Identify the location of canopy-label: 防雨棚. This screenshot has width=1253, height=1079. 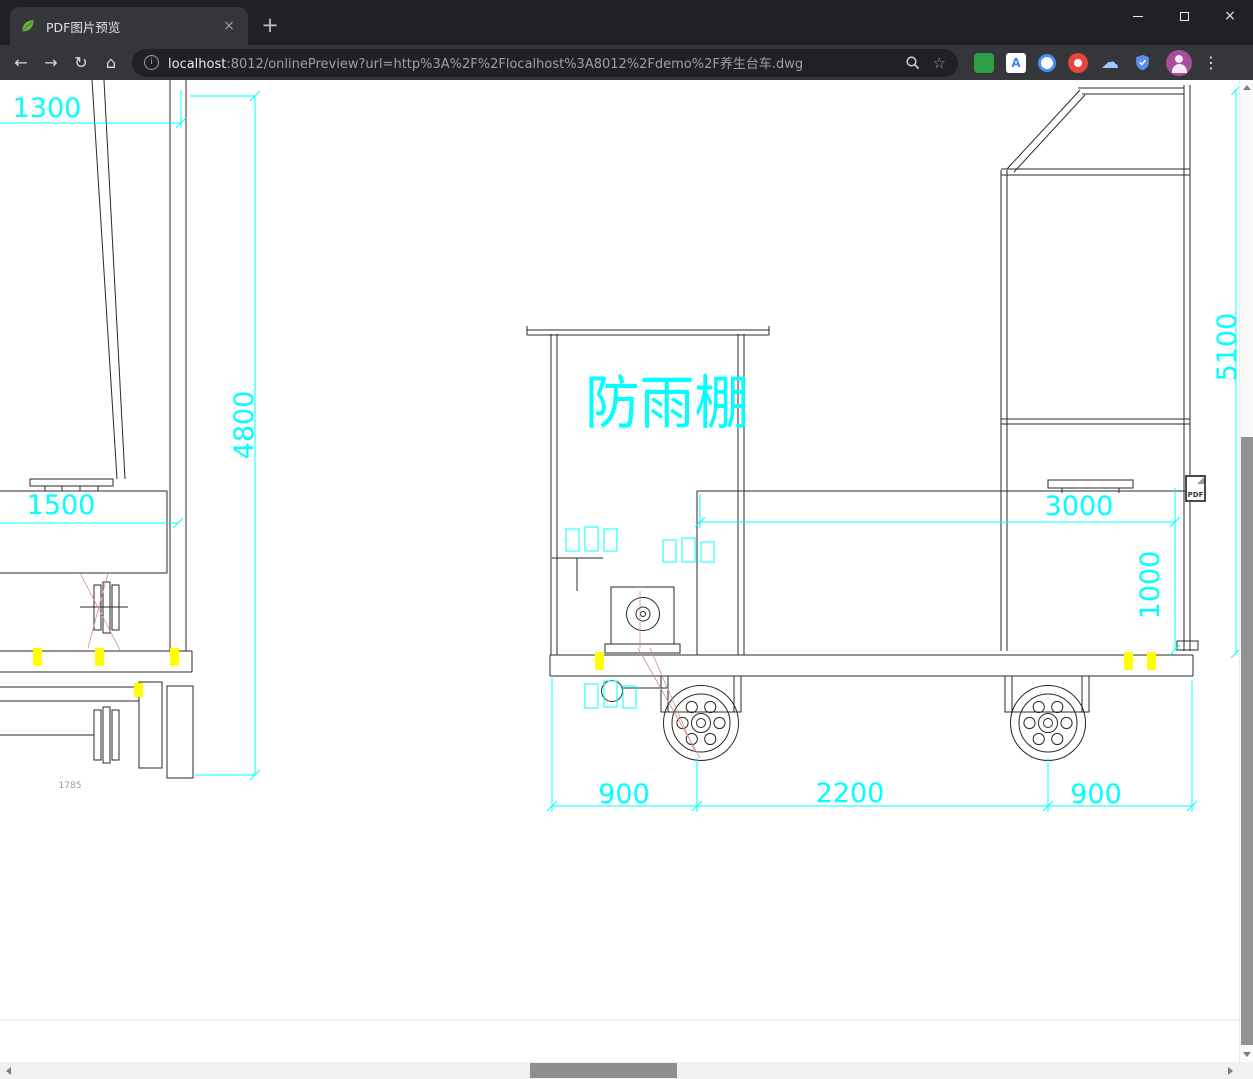
(667, 403).